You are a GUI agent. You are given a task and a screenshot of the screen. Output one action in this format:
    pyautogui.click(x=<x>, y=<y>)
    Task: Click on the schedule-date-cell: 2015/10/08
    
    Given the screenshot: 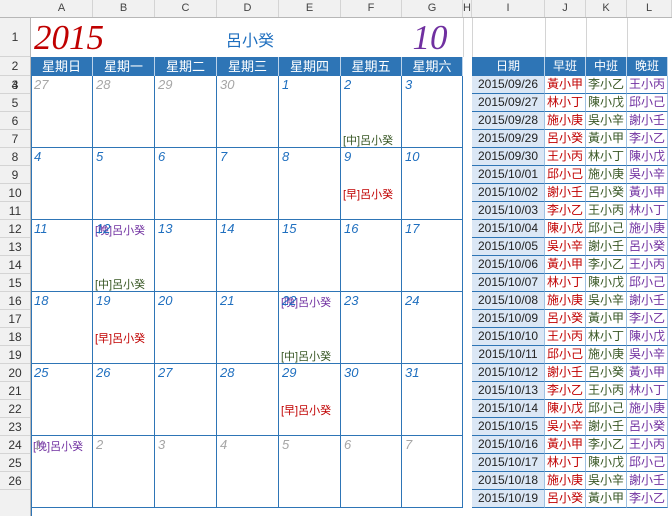 What is the action you would take?
    pyautogui.click(x=508, y=301)
    